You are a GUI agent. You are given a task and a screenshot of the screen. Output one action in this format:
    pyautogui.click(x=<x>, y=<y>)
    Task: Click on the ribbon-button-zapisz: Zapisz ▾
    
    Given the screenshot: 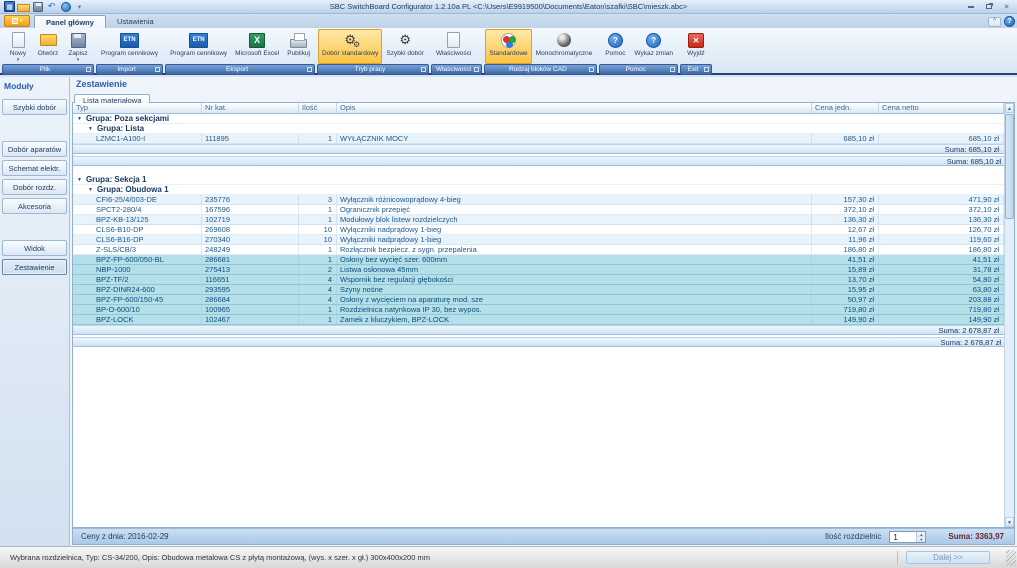 What is the action you would take?
    pyautogui.click(x=78, y=46)
    